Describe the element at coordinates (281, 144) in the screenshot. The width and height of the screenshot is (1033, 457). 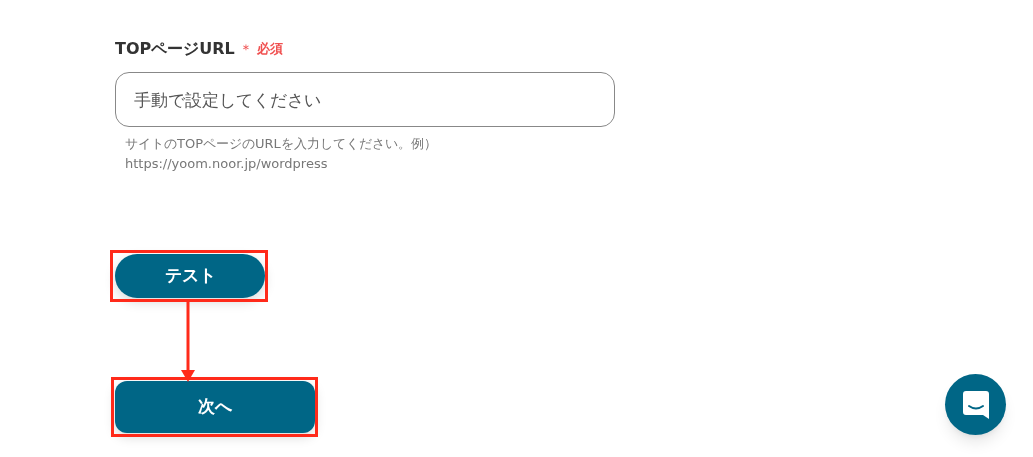
I see `help-text: サイトのTOPページのURLを入力してください。例）` at that location.